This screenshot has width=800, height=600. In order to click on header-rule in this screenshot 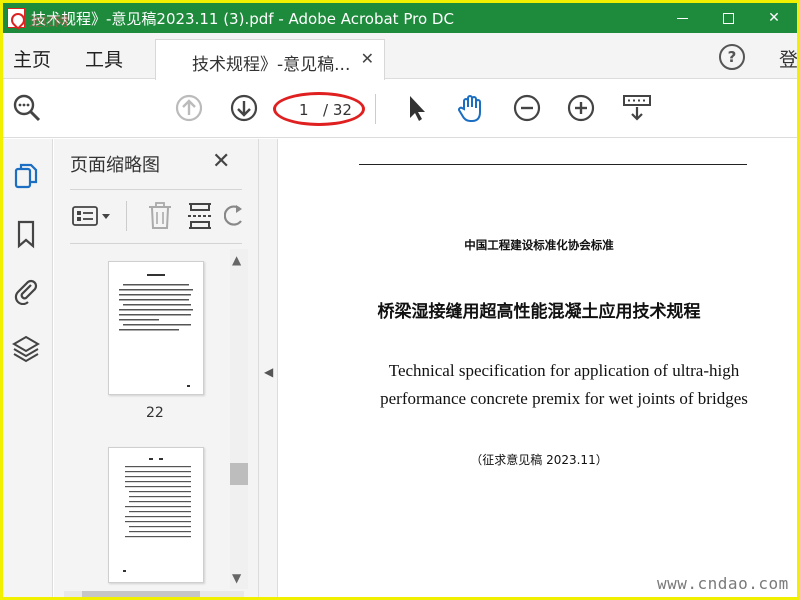, I will do `click(553, 164)`.